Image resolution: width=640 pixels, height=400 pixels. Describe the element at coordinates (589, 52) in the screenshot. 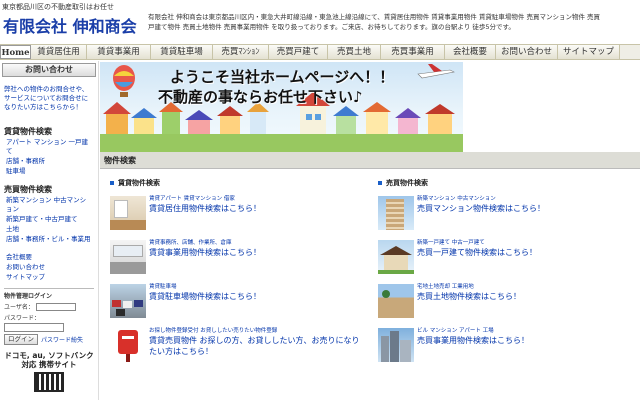

I see `nav-sitemap: サイトマップ` at that location.